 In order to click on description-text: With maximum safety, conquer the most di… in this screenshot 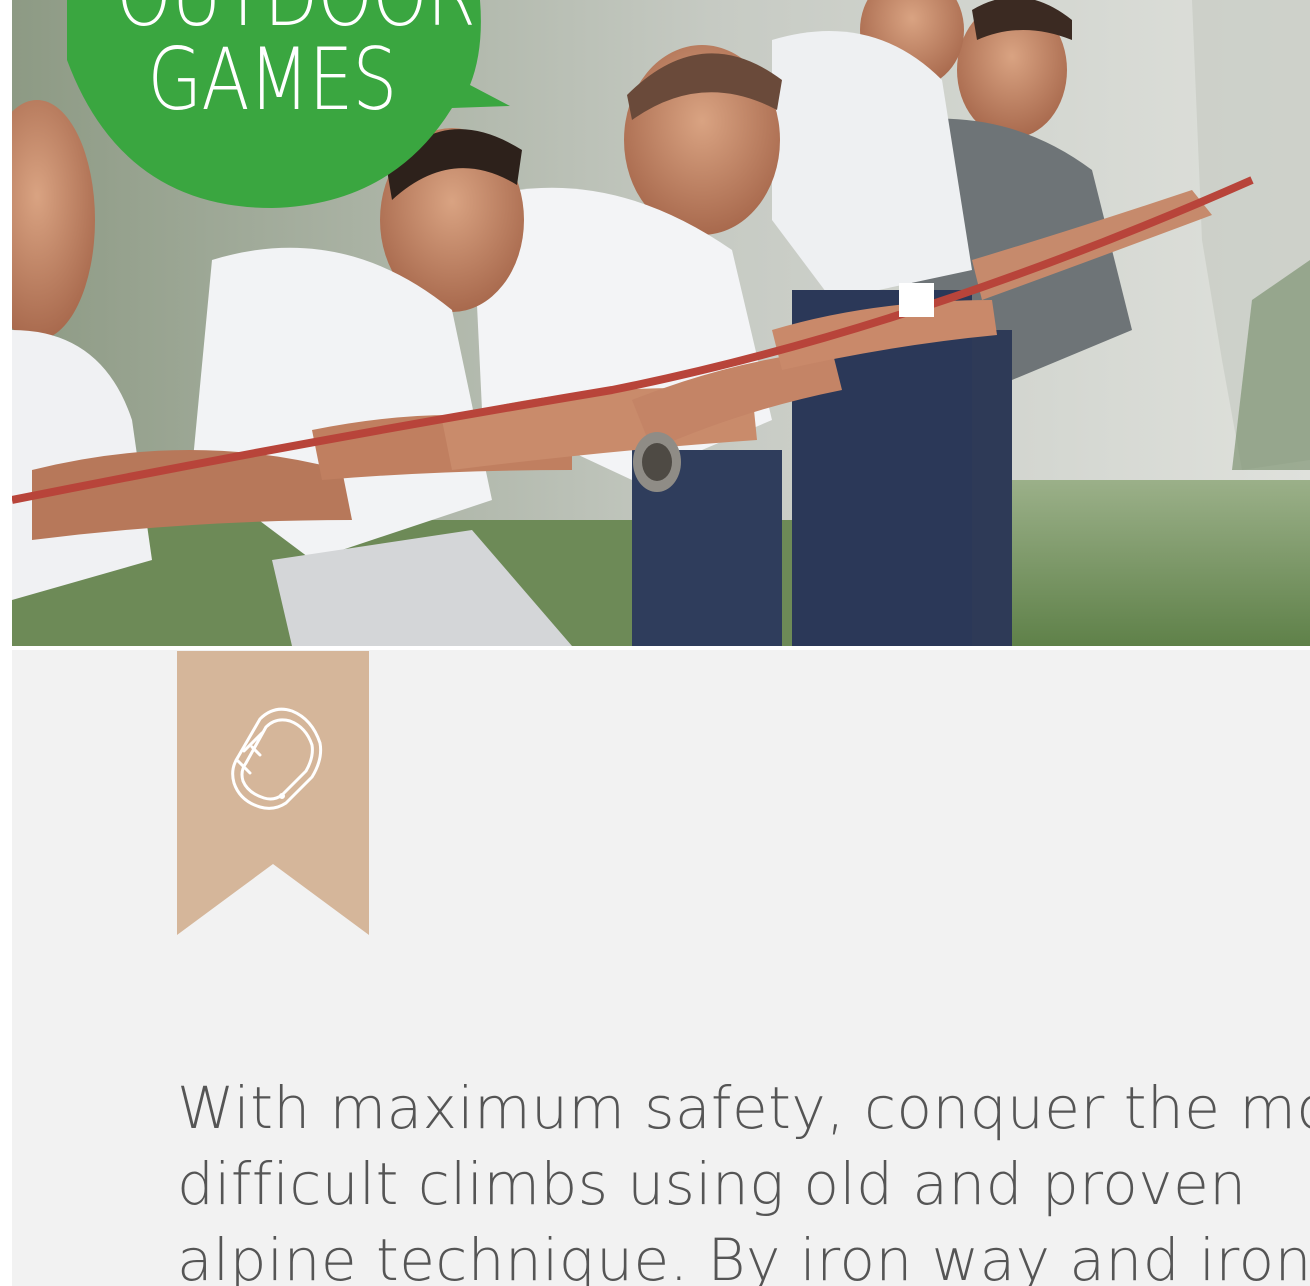, I will do `click(743, 1178)`.